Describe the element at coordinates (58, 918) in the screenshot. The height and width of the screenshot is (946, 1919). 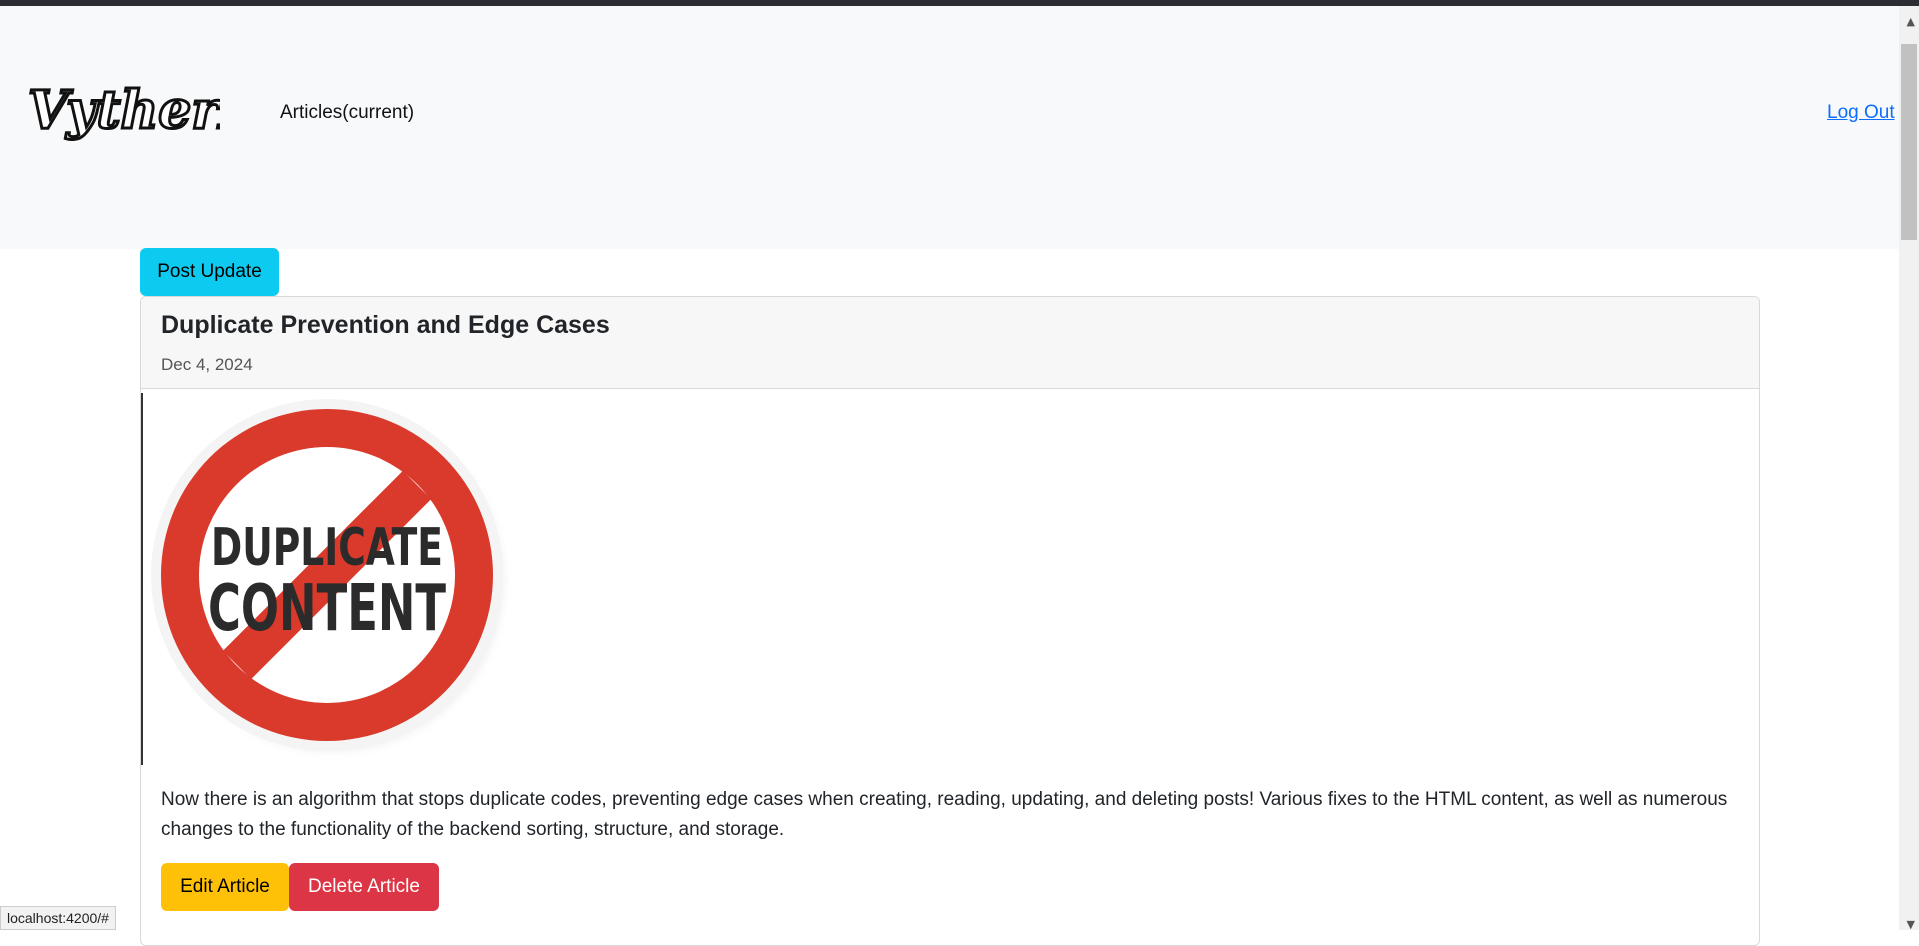
I see `status-bar-url: localhost:4200/#` at that location.